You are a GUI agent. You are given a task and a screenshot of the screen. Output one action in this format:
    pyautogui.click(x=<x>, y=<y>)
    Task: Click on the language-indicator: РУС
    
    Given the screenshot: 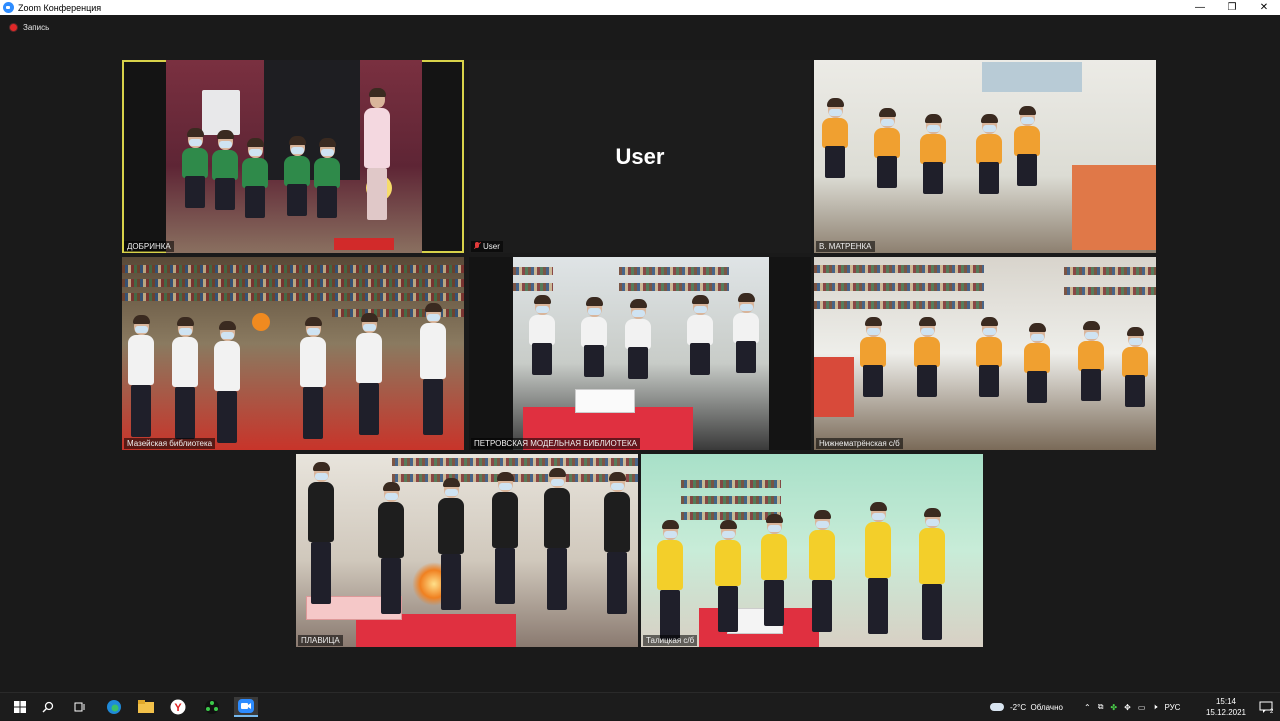 What is the action you would take?
    pyautogui.click(x=1172, y=707)
    